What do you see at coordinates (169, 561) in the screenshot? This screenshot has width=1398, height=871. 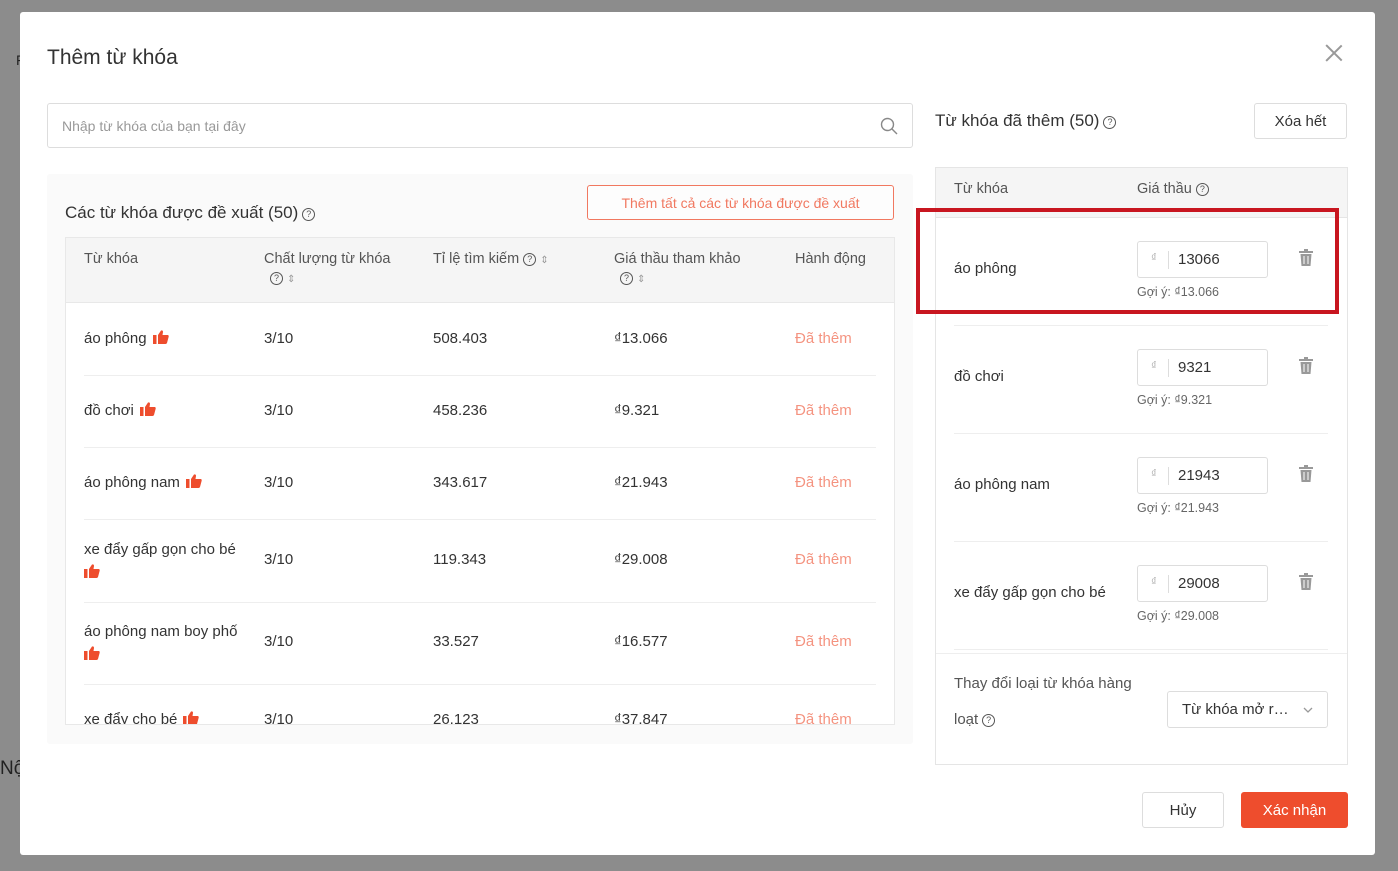 I see `keyword-cell: xe đẩy gấp gọn cho bé` at bounding box center [169, 561].